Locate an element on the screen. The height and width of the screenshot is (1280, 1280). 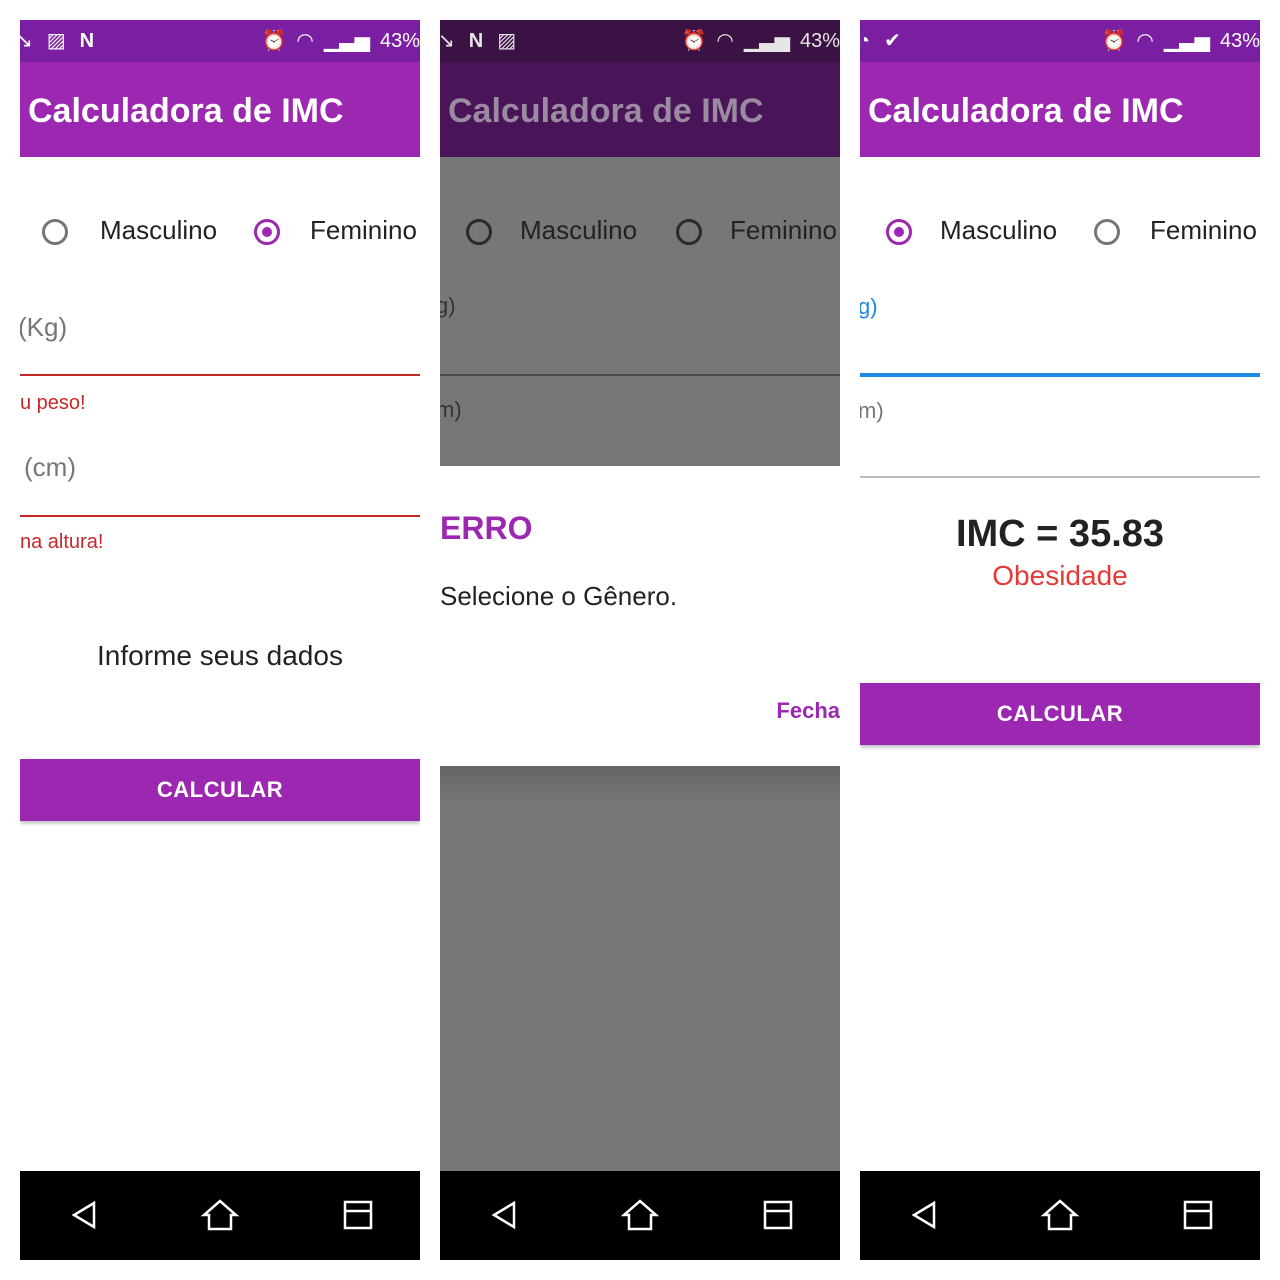
error-dialog: ERRO Selecione o Gênero. Fecha is located at coordinates (640, 616).